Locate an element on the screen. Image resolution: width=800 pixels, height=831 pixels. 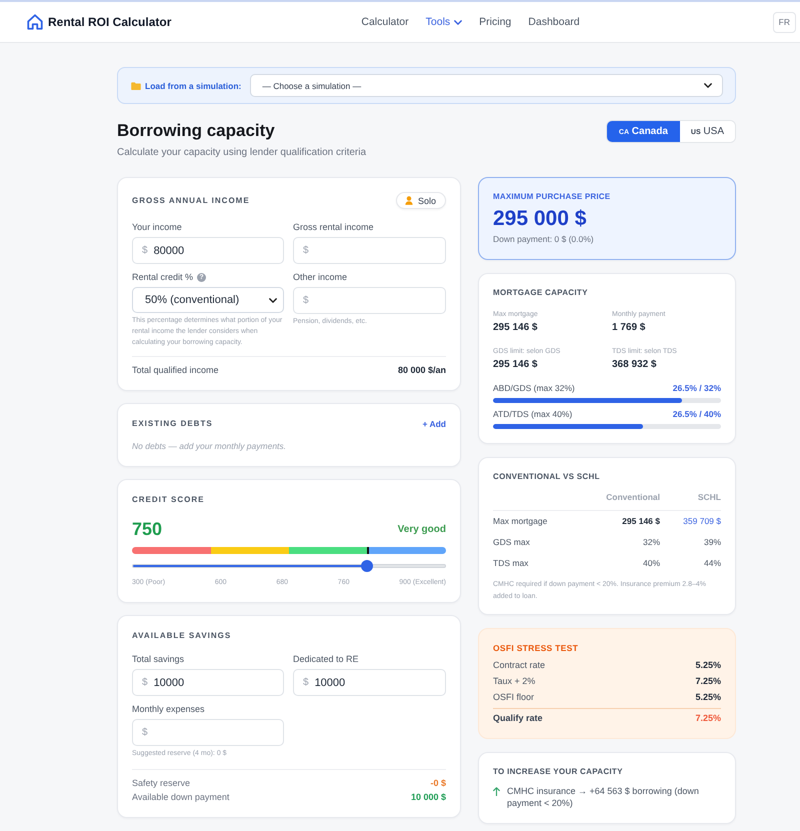
select-field: 50% (conventional) is located at coordinates (208, 300).